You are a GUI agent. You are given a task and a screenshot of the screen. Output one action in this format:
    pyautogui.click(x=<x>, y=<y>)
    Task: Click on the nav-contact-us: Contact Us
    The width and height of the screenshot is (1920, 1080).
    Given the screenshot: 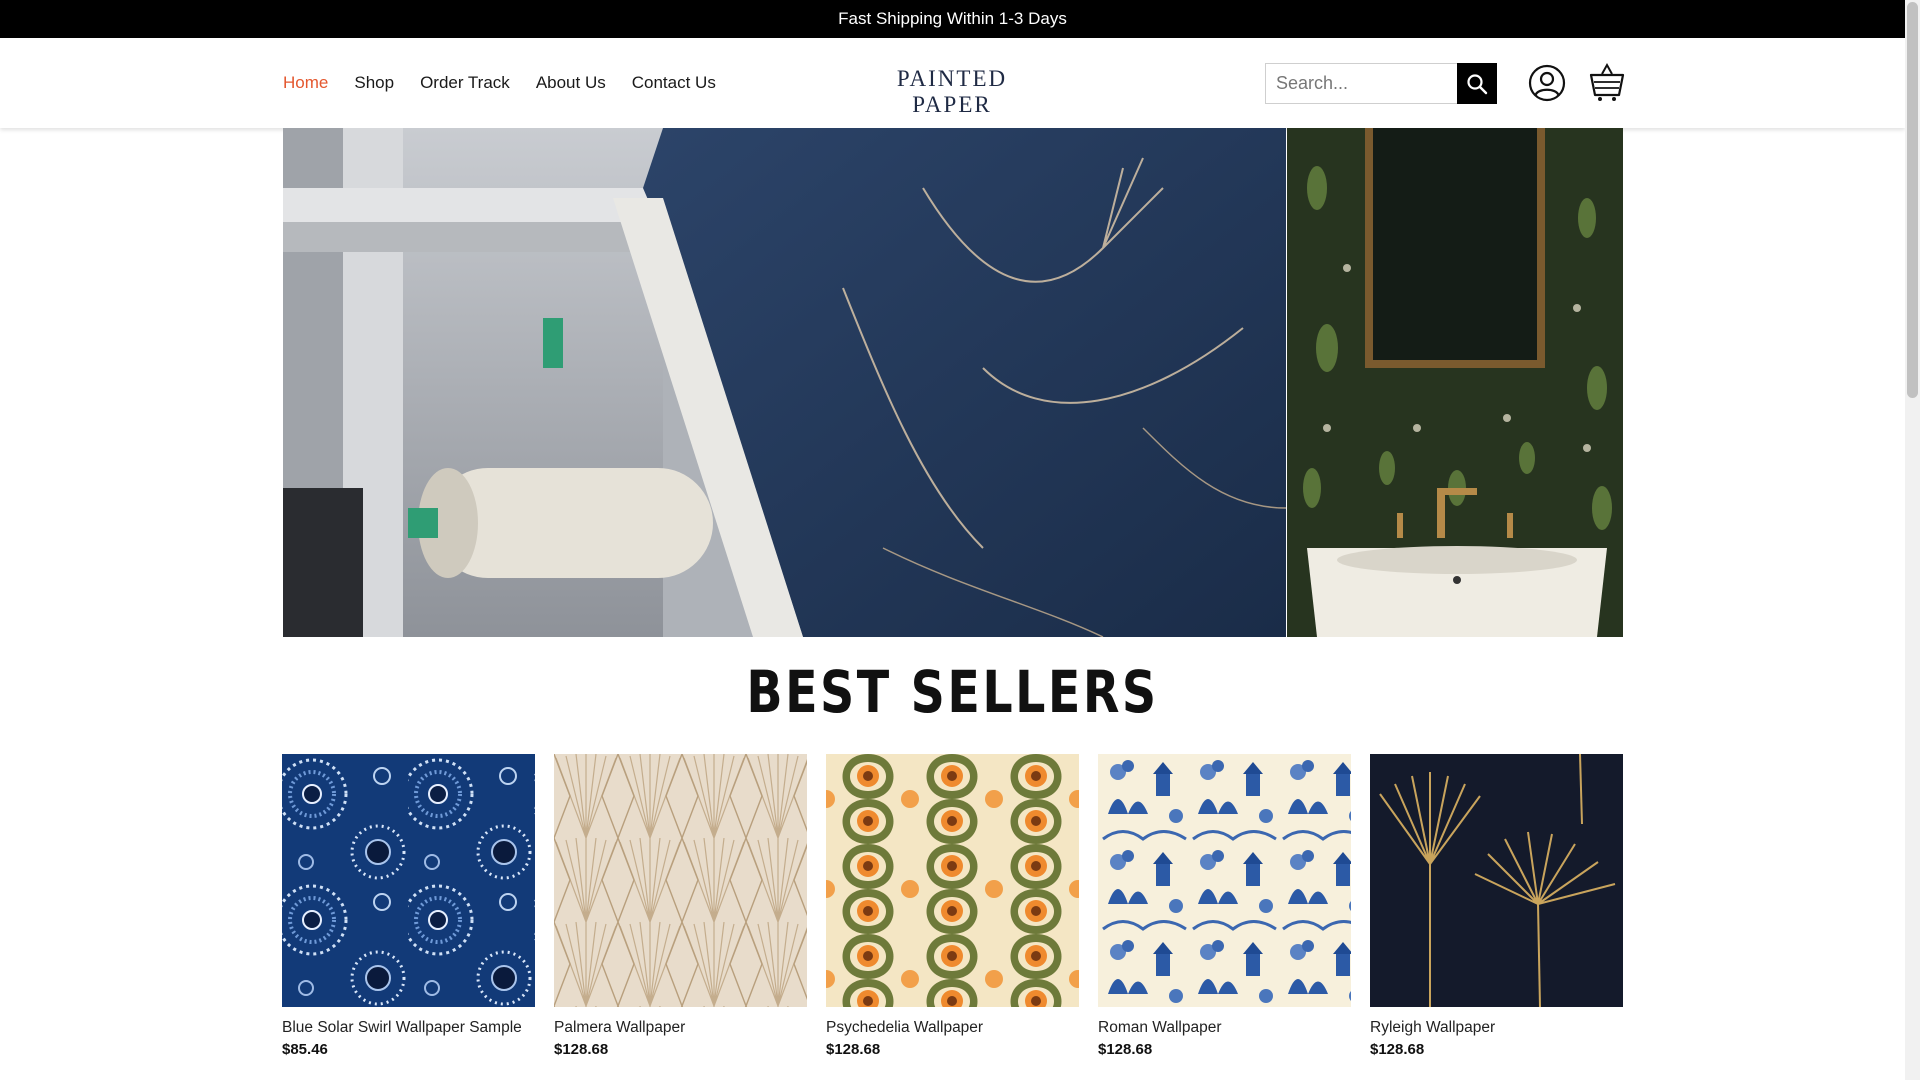 What is the action you would take?
    pyautogui.click(x=674, y=83)
    